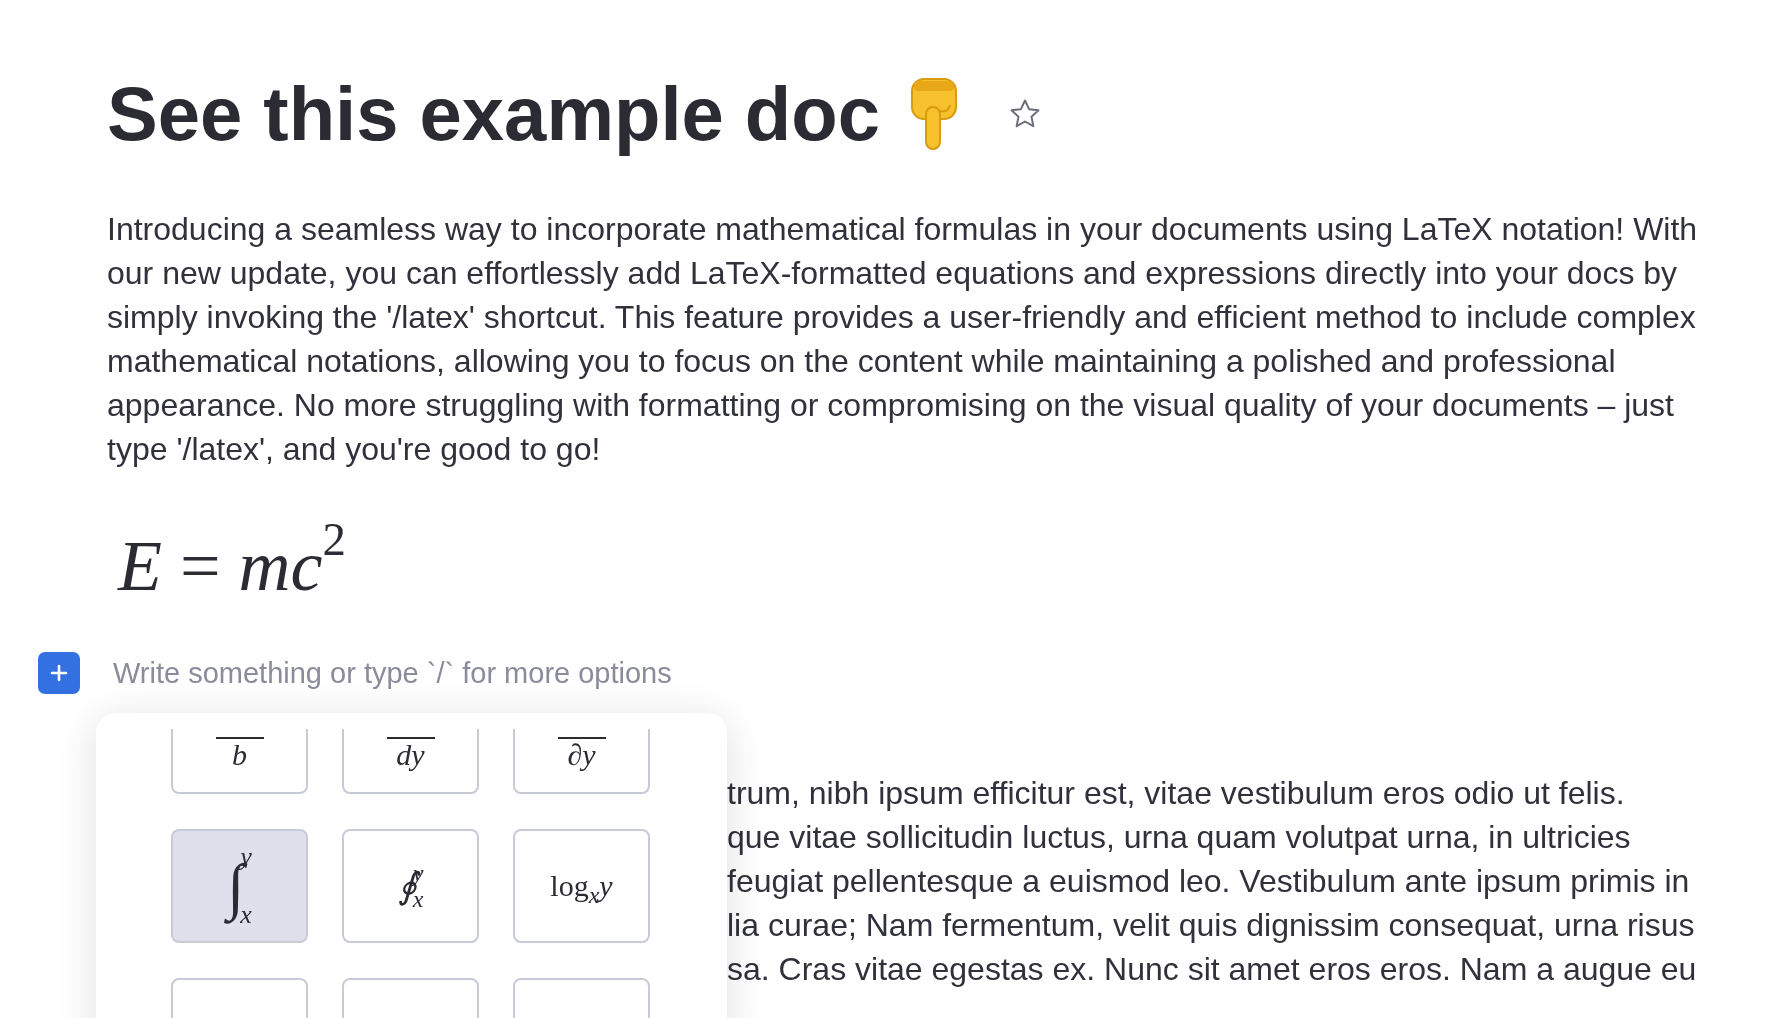  Describe the element at coordinates (239, 761) in the screenshot. I see `formula-tile: b` at that location.